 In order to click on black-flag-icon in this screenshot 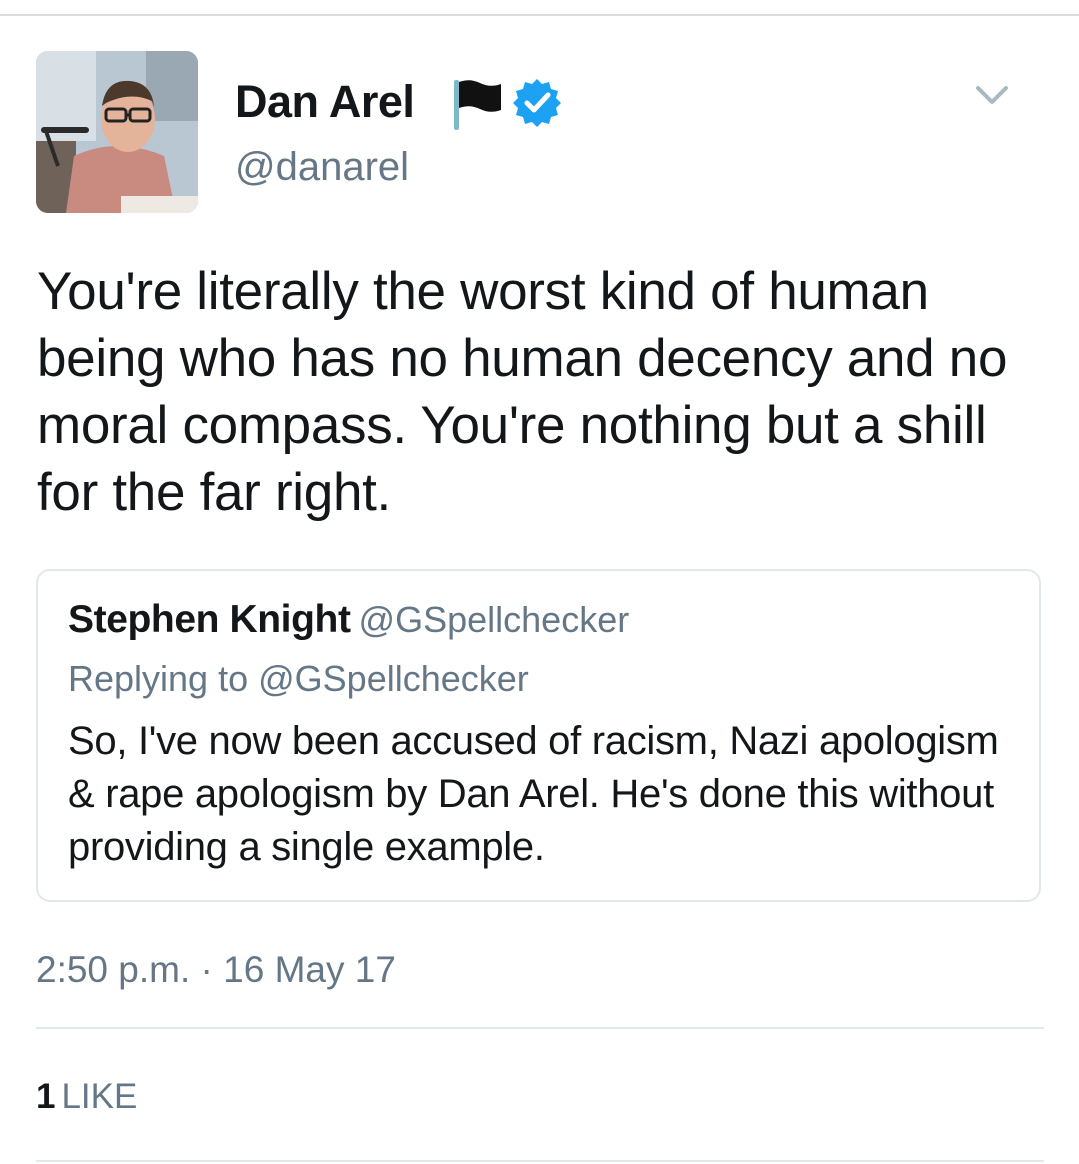, I will do `click(477, 105)`.